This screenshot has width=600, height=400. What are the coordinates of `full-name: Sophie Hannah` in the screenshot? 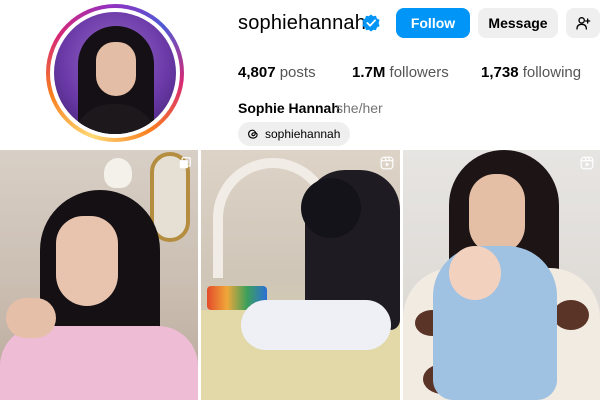 It's located at (289, 108).